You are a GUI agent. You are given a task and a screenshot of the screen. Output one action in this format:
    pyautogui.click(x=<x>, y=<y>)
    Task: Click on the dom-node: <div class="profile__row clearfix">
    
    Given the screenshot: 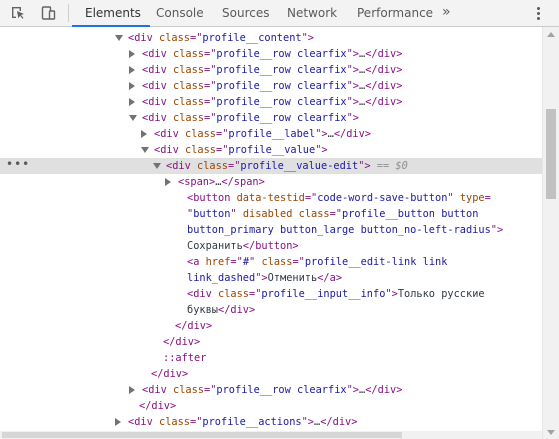 What is the action you would take?
    pyautogui.click(x=271, y=118)
    